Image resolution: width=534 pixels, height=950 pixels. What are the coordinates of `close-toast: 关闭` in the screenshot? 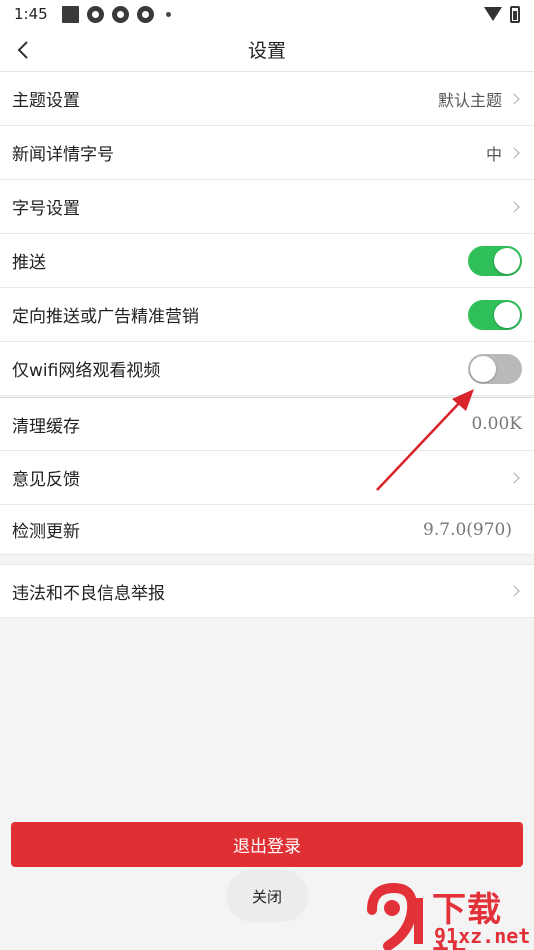 It's located at (267, 896).